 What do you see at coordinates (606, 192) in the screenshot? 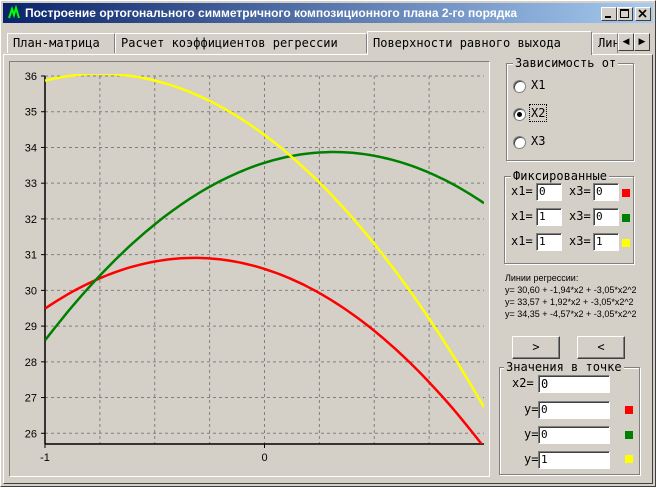
I see `fixed-row-1-b-input: 0` at bounding box center [606, 192].